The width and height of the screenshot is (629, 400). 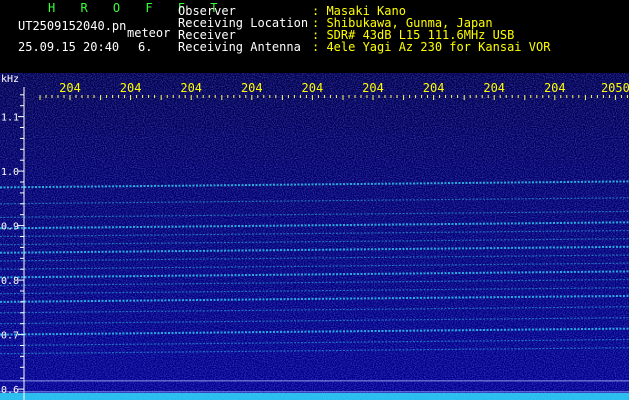 I want to click on y-tick-label: 0.6, so click(x=10, y=390).